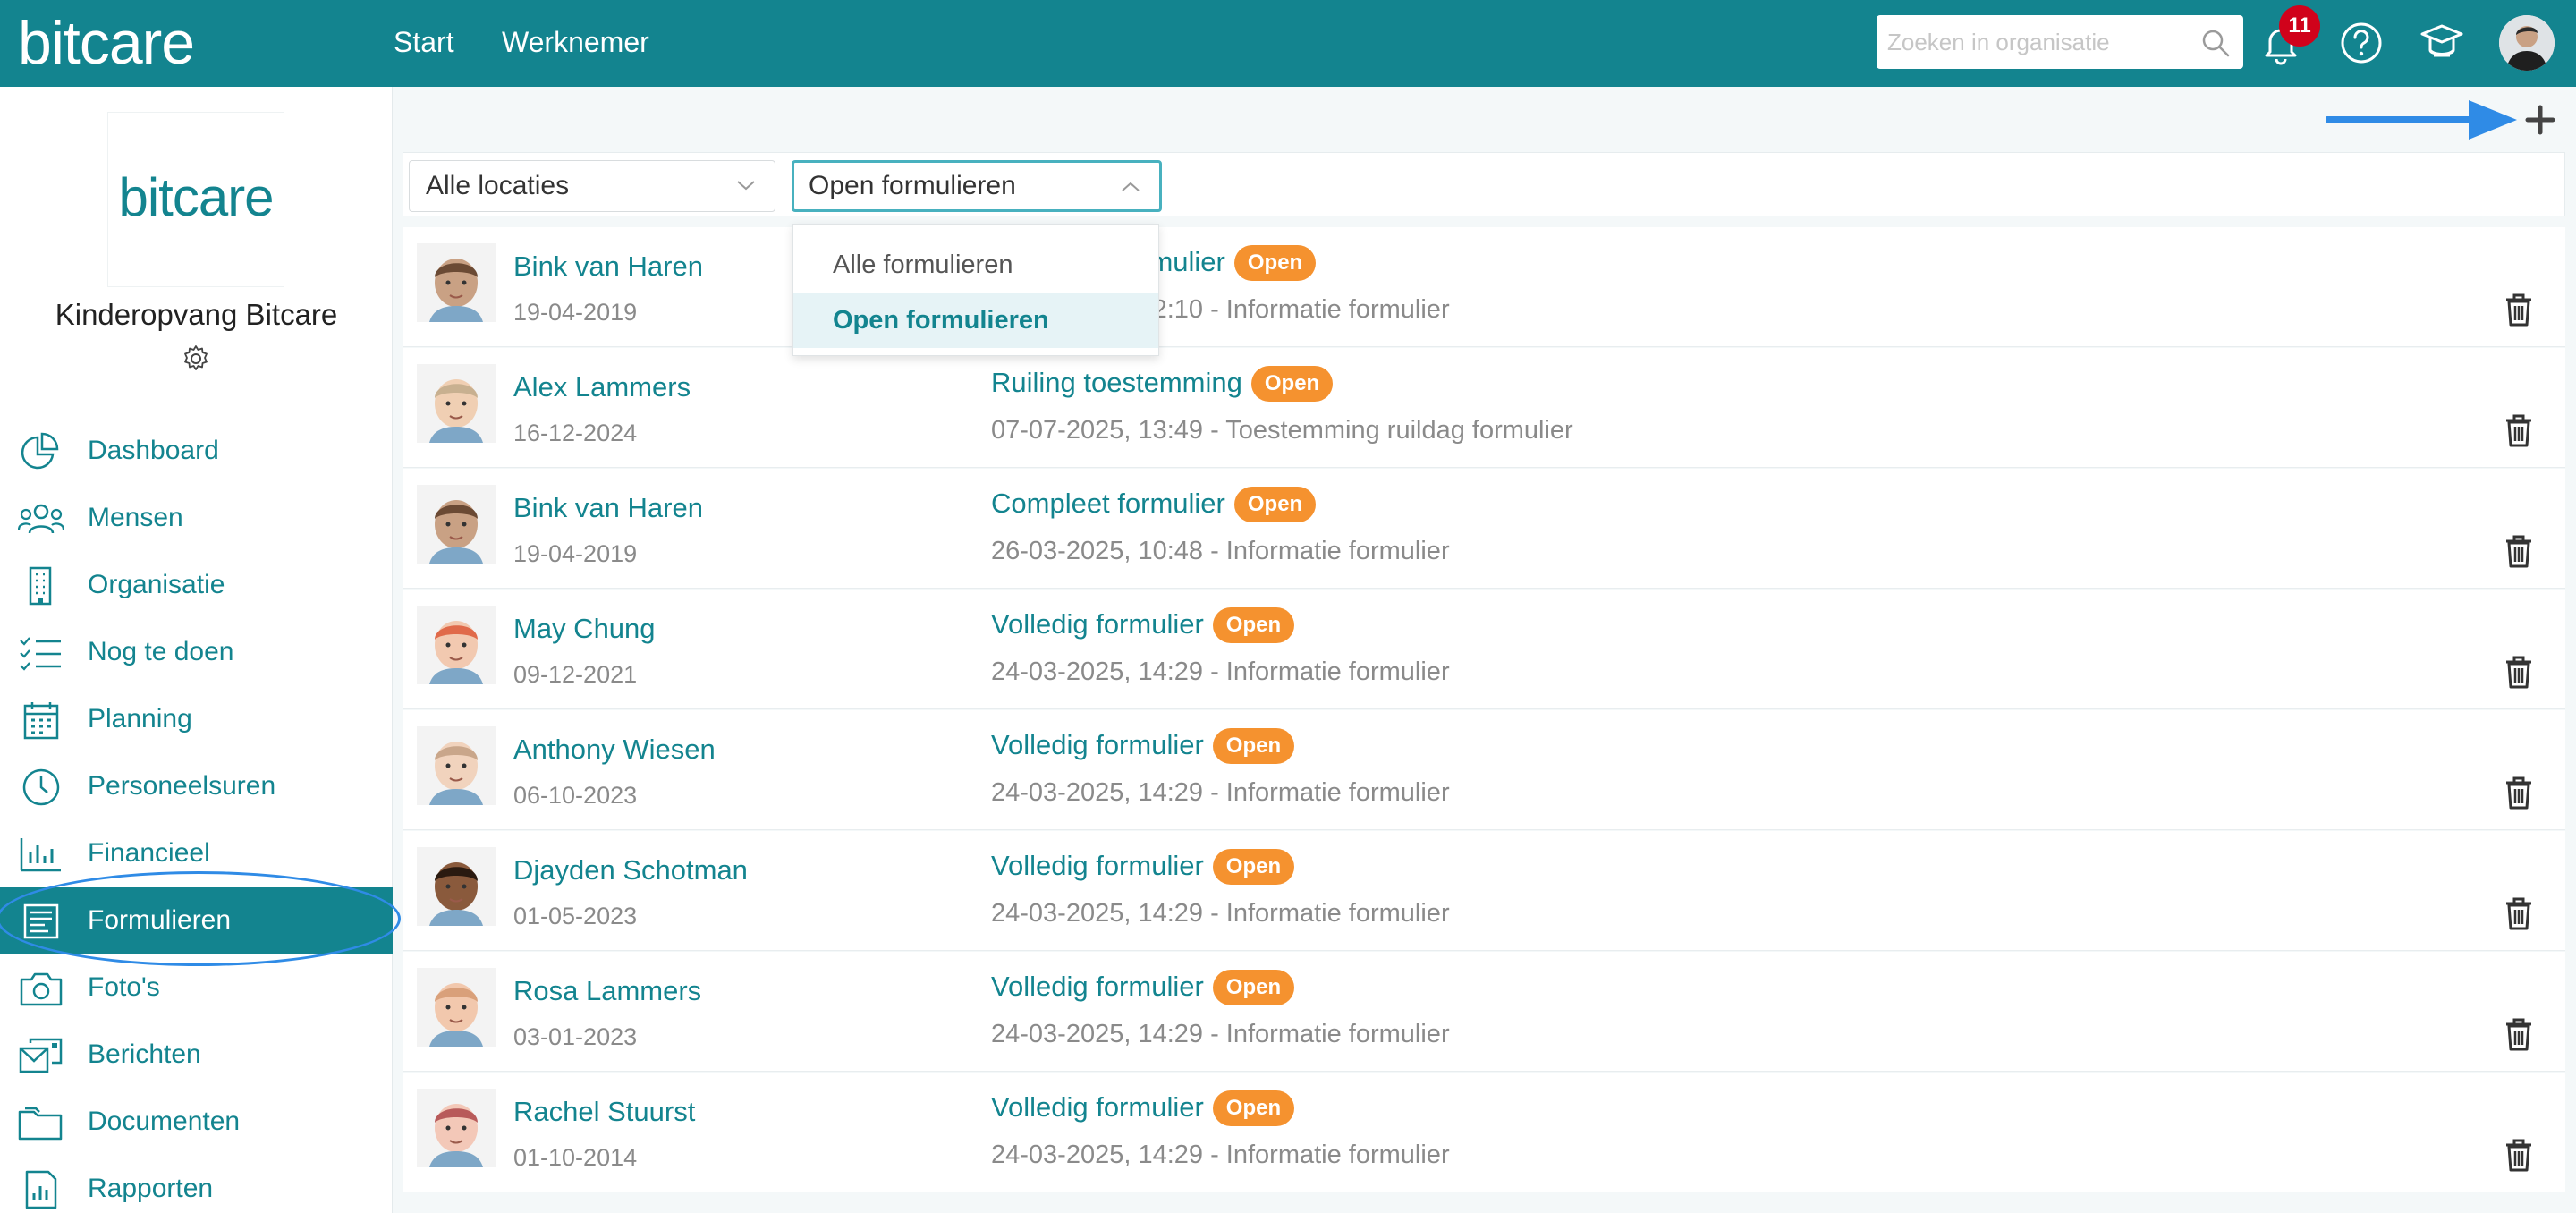  Describe the element at coordinates (2361, 43) in the screenshot. I see `help-icon` at that location.